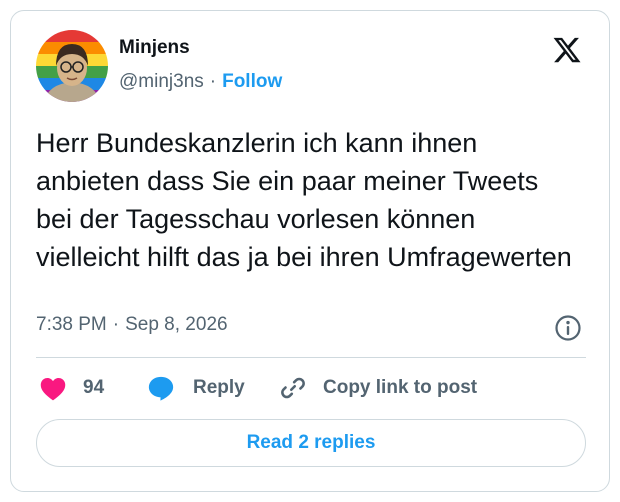 This screenshot has height=502, width=620. Describe the element at coordinates (567, 50) in the screenshot. I see `x-logo-icon` at that location.